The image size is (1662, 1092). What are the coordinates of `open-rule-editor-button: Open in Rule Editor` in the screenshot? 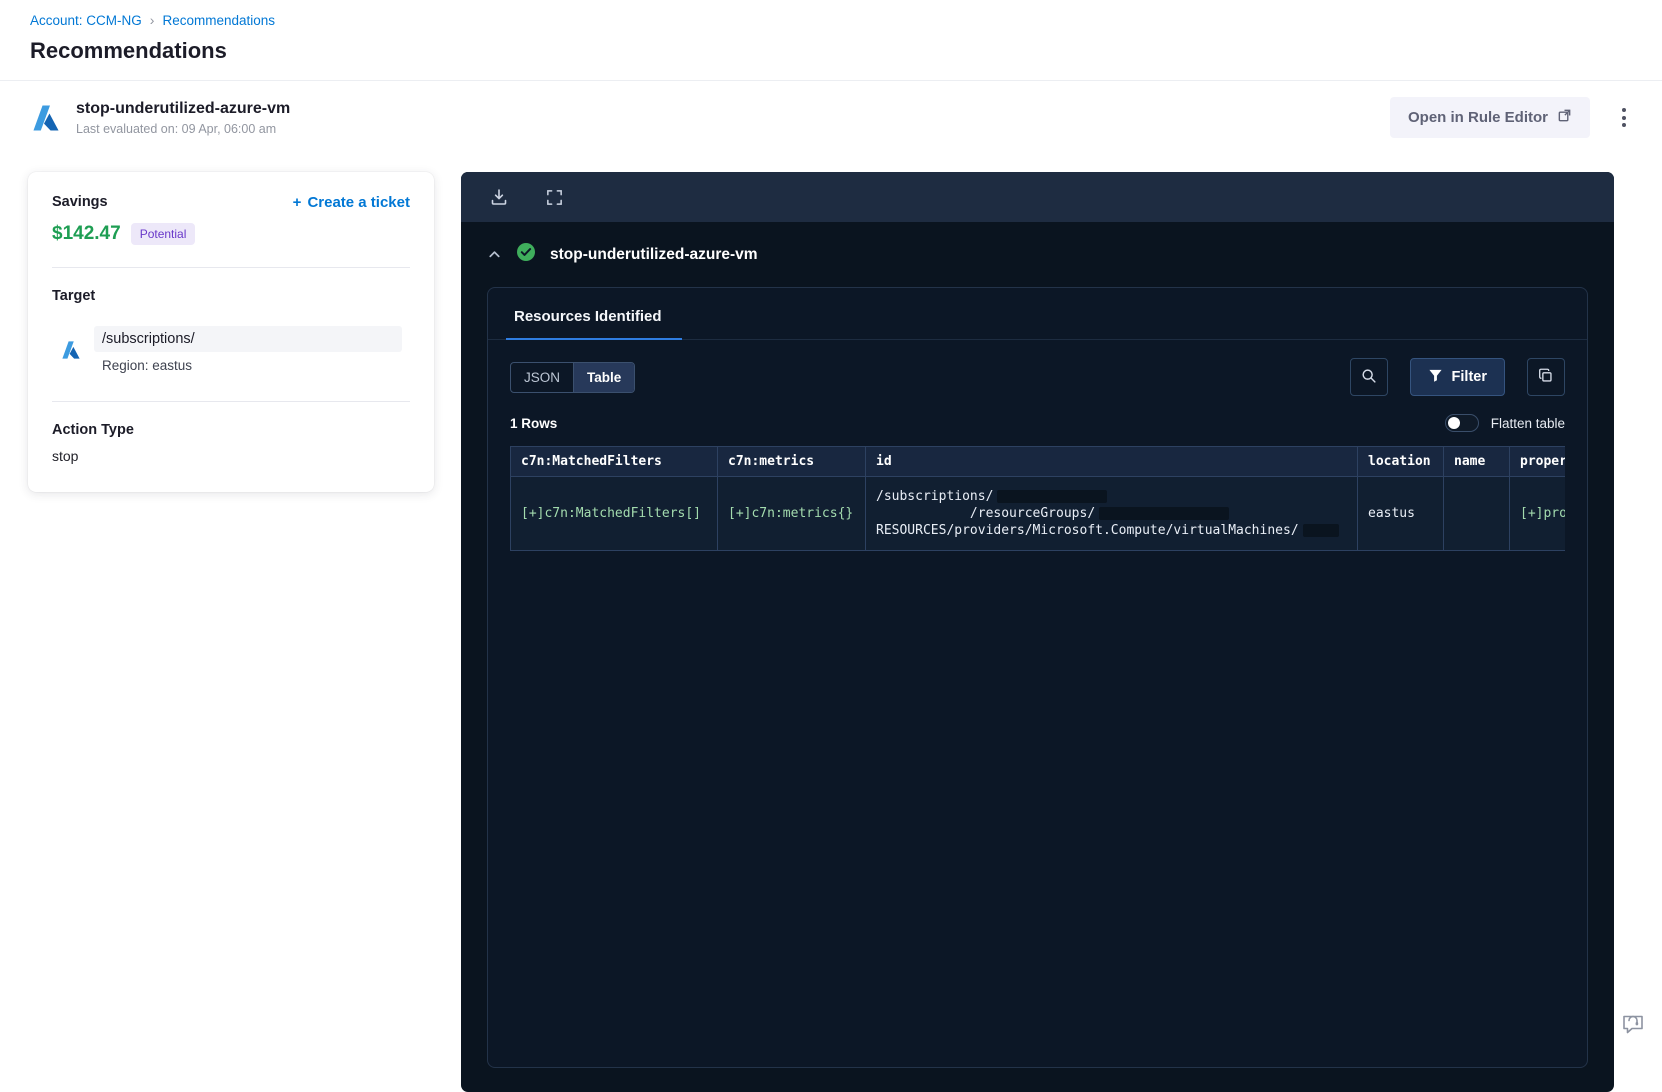 It's located at (1489, 117).